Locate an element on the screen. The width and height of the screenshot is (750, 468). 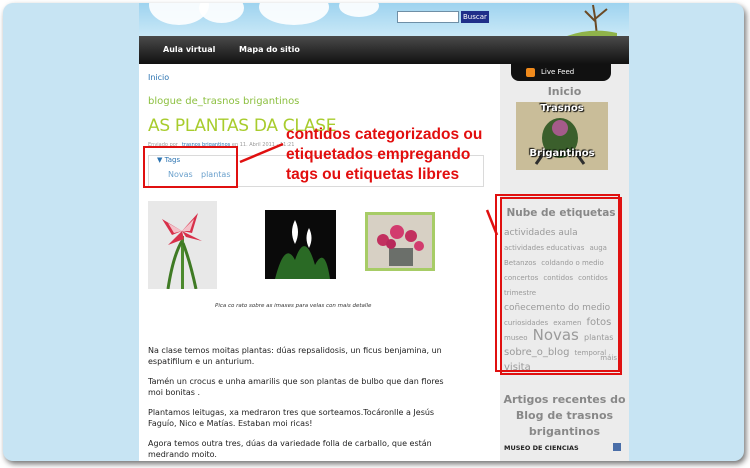
rss-icon is located at coordinates (530, 72).